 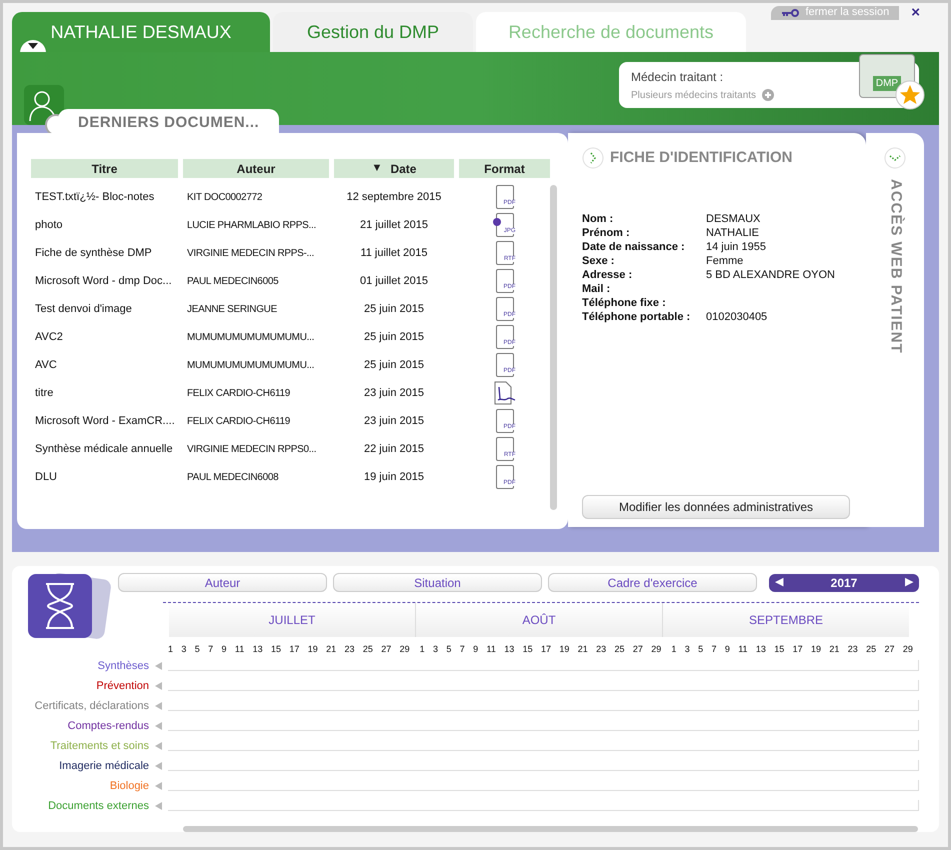 I want to click on field-value: 5 BD ALEXANDRE OYON, so click(x=770, y=275).